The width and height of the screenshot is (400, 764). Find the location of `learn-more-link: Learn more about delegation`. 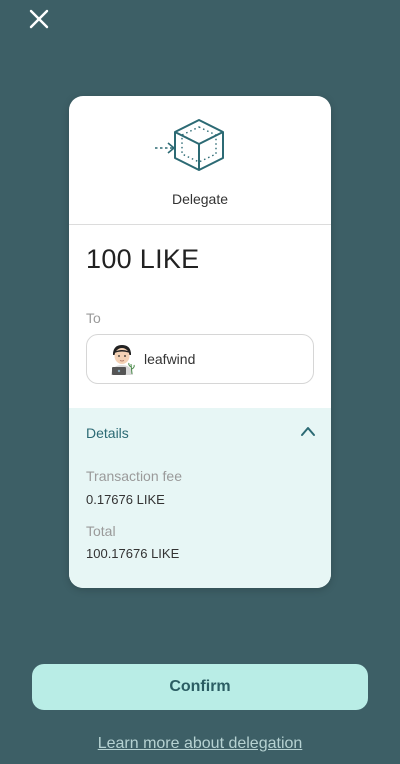

learn-more-link: Learn more about delegation is located at coordinates (200, 744).